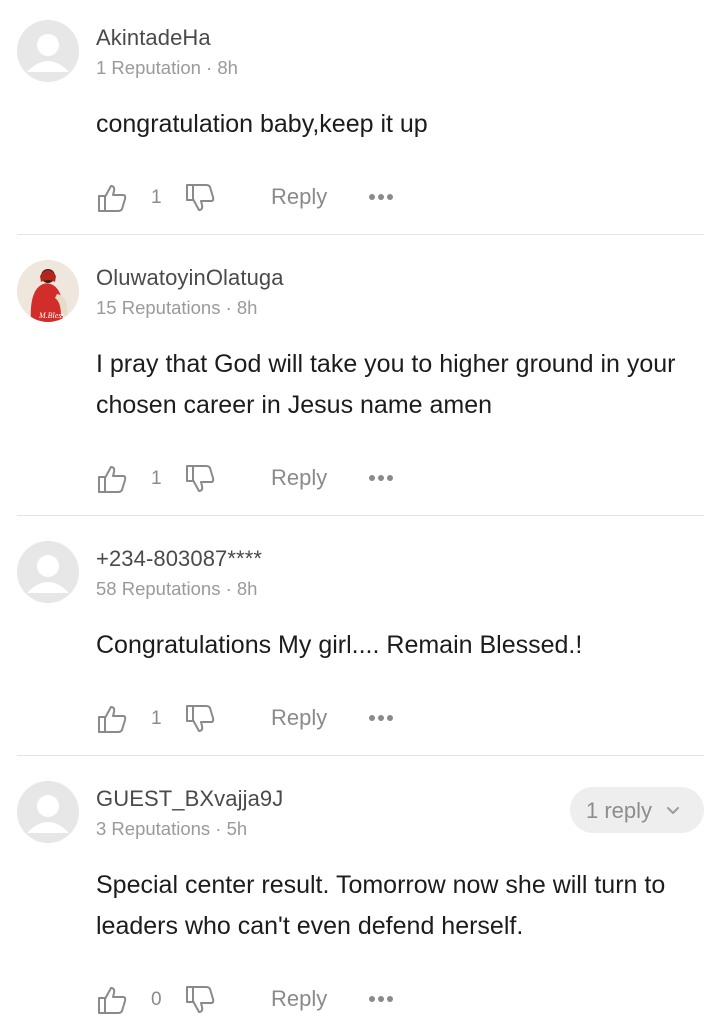 The height and width of the screenshot is (1033, 712). What do you see at coordinates (619, 810) in the screenshot?
I see `replies-label: 1 reply` at bounding box center [619, 810].